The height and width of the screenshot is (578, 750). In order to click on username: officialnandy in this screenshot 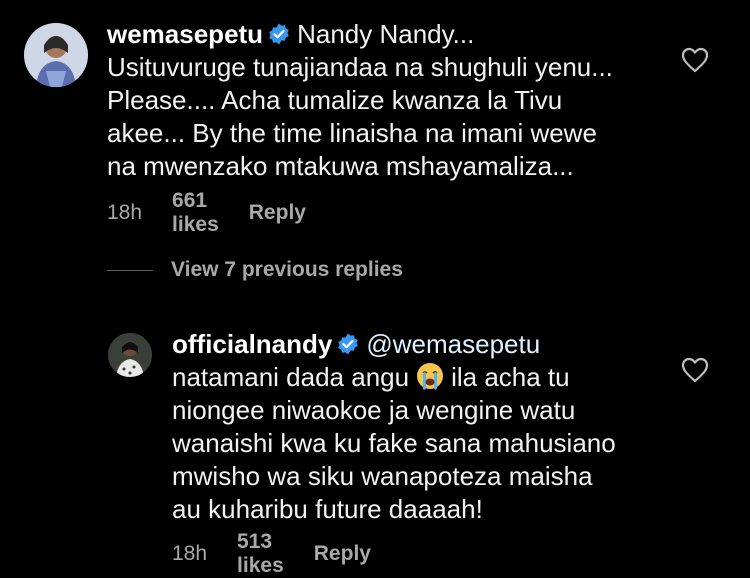, I will do `click(252, 344)`.